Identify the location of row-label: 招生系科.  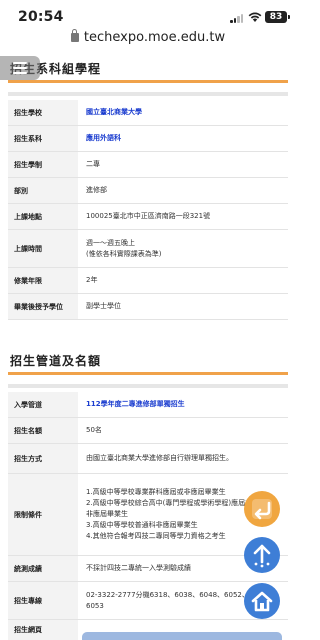
(43, 138).